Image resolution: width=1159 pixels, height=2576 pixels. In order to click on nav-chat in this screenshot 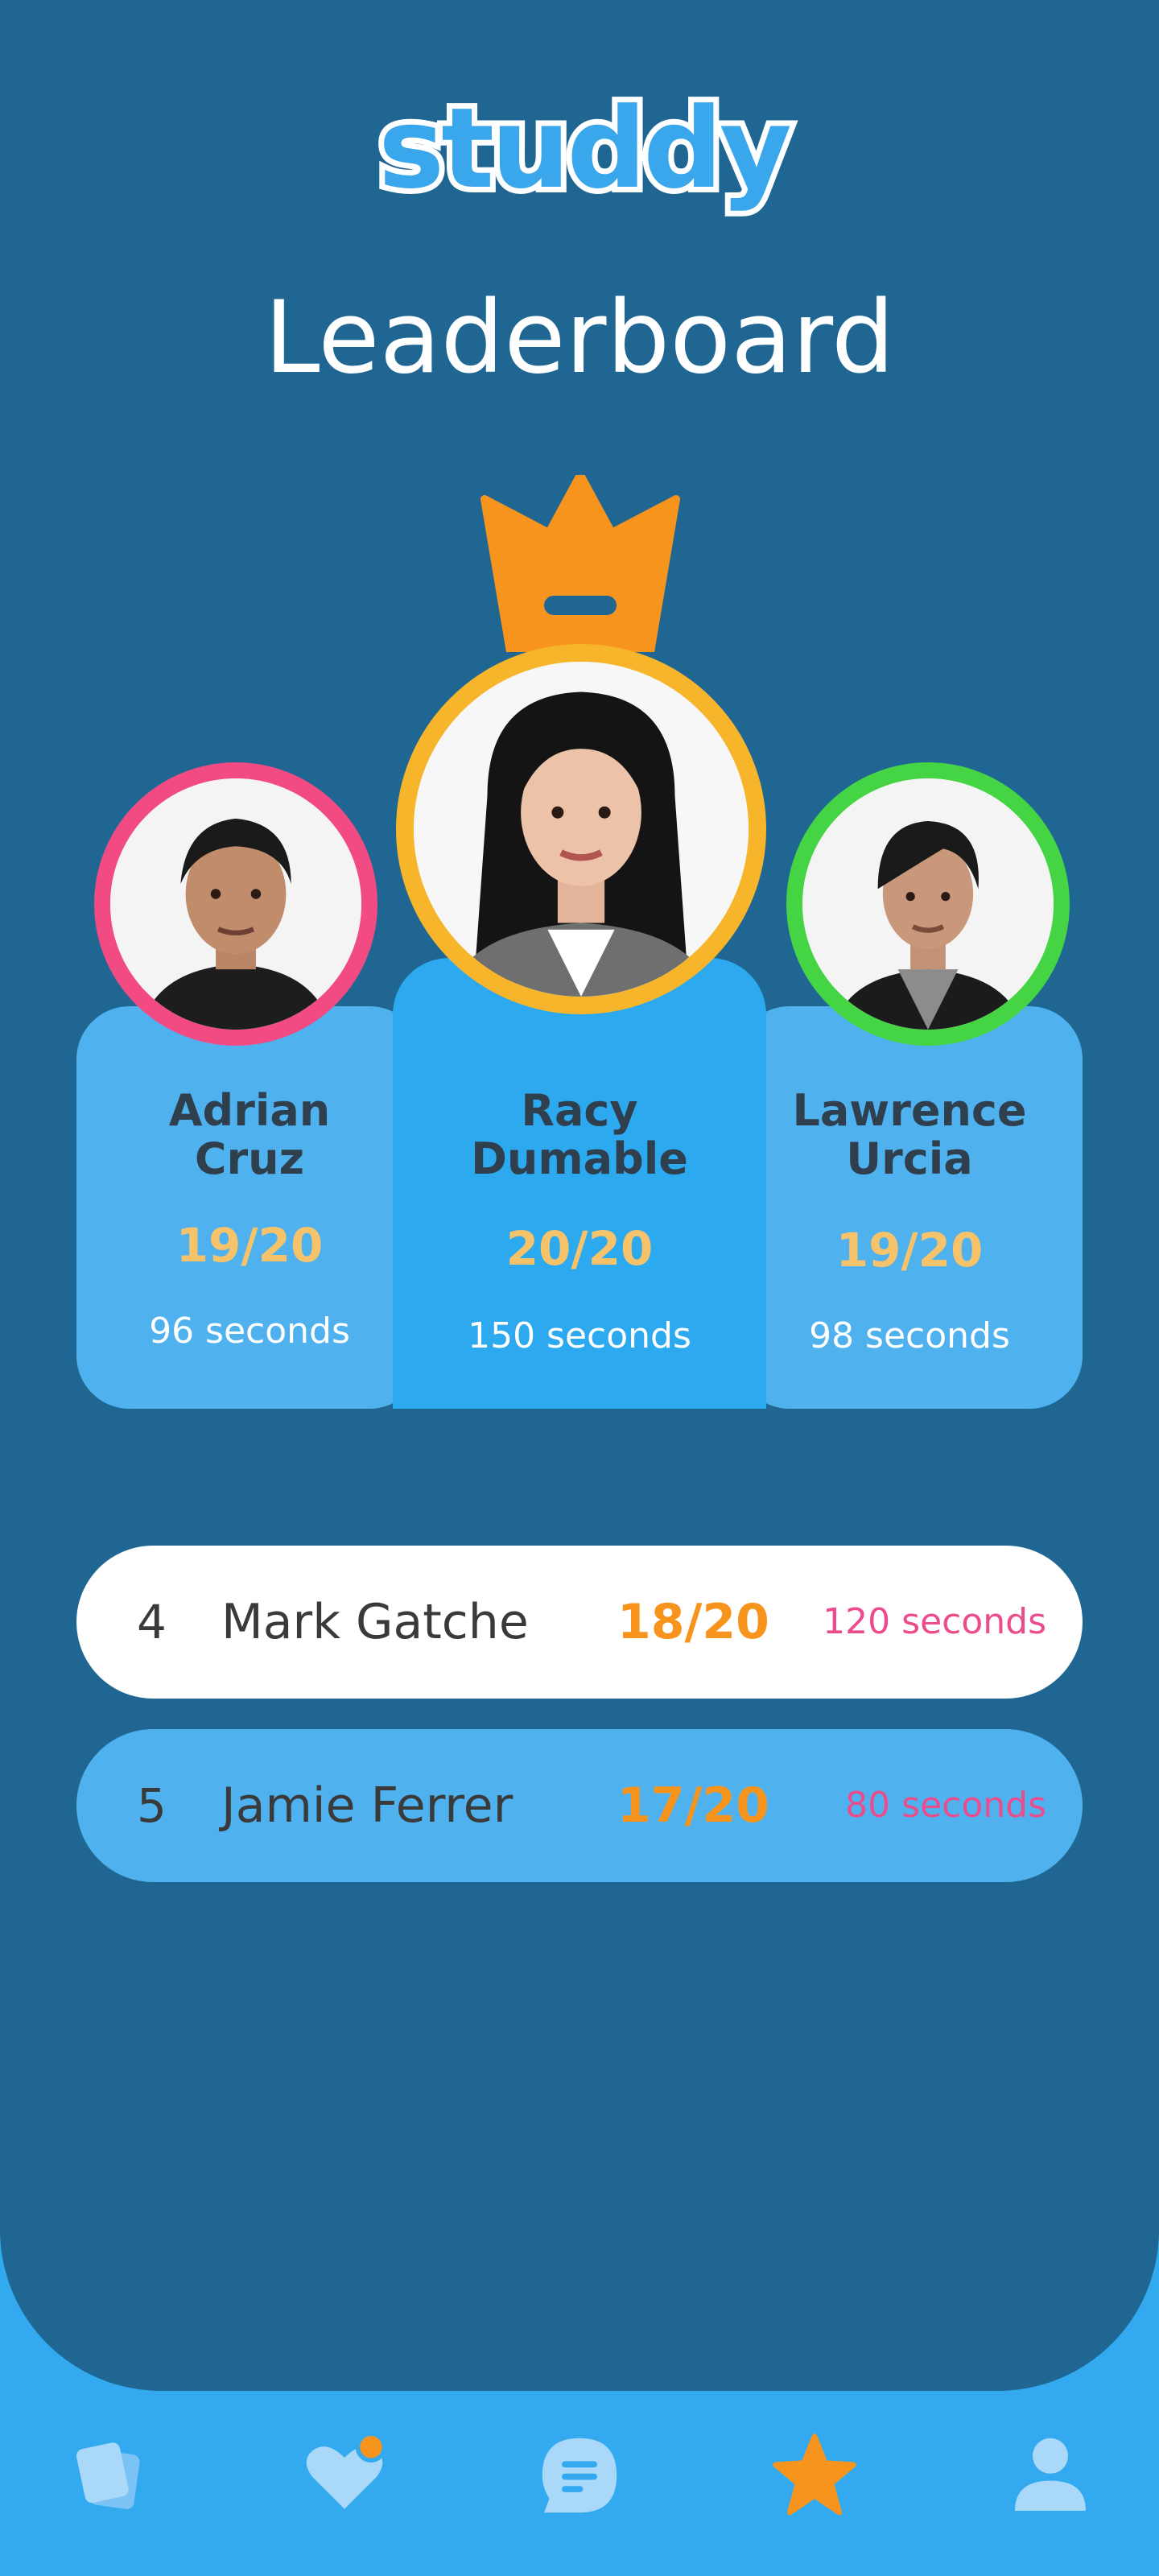, I will do `click(579, 2475)`.